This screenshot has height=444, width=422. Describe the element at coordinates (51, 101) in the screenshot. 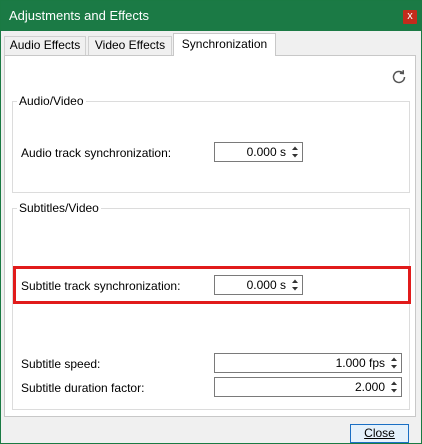

I see `audio-video-group-title: Audio/Video` at that location.